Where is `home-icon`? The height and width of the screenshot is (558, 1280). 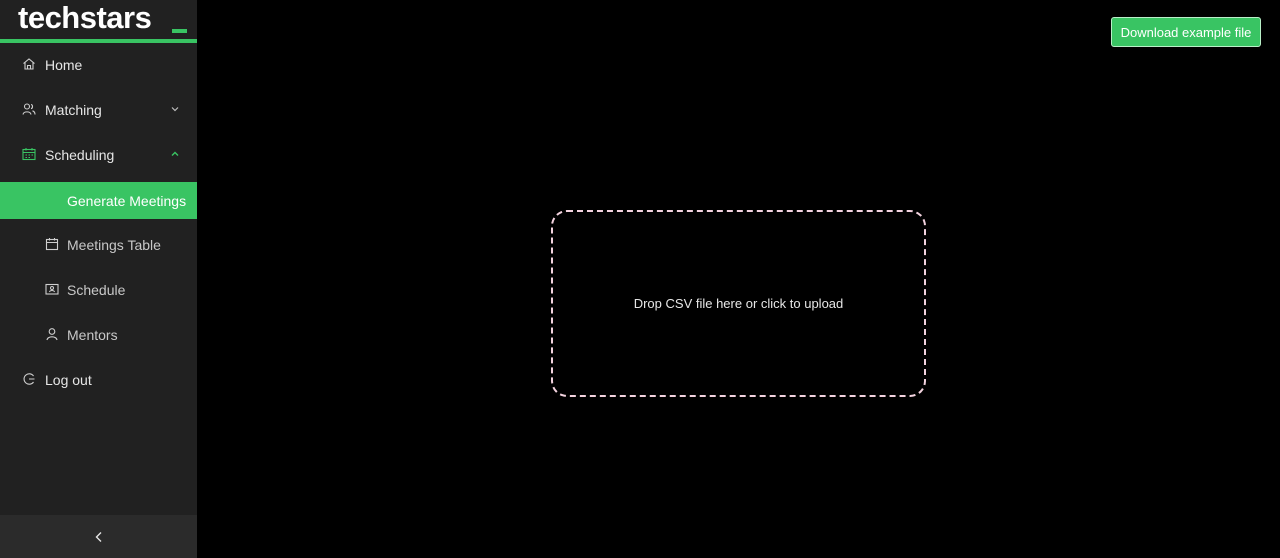
home-icon is located at coordinates (29, 64).